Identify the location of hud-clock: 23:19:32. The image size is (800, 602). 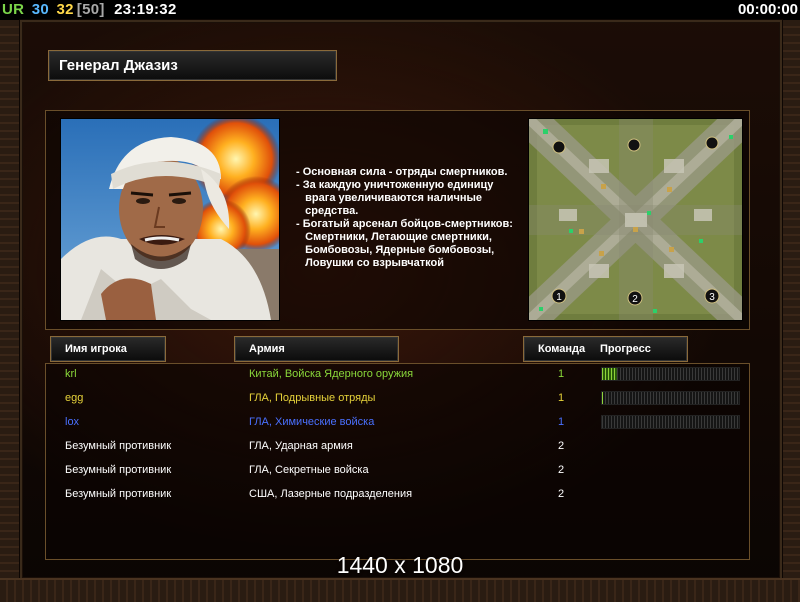
(145, 9).